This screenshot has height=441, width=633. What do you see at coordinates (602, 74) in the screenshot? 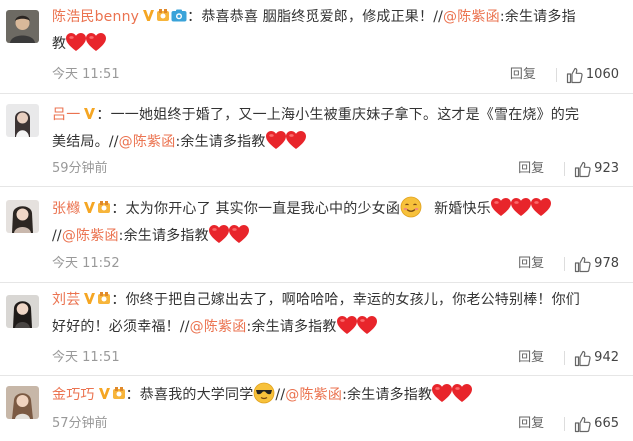
I see `like-count: 1060` at bounding box center [602, 74].